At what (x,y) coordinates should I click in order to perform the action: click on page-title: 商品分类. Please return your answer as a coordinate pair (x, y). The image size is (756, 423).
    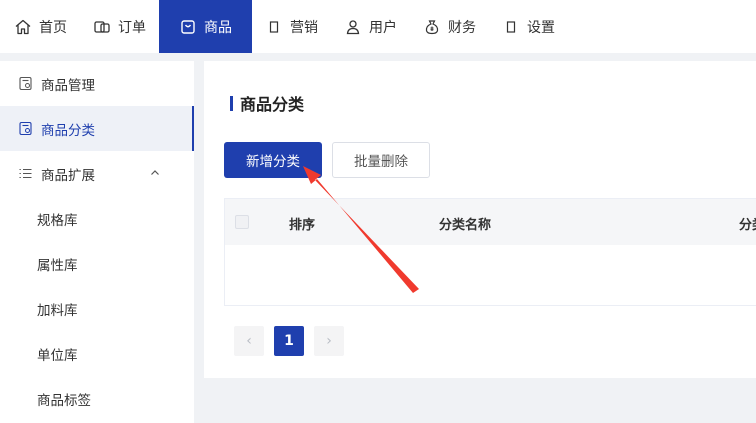
    Looking at the image, I should click on (267, 103).